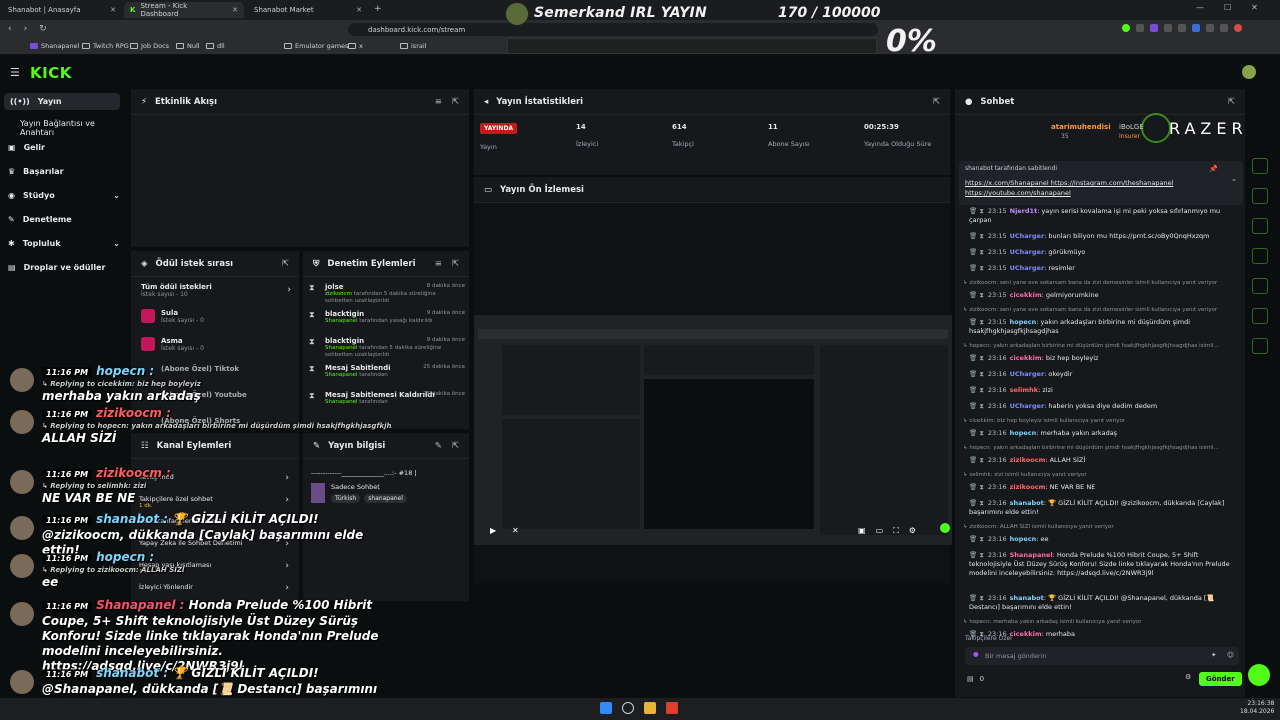 This screenshot has width=1280, height=720. I want to click on kick-logo: KICK, so click(51, 73).